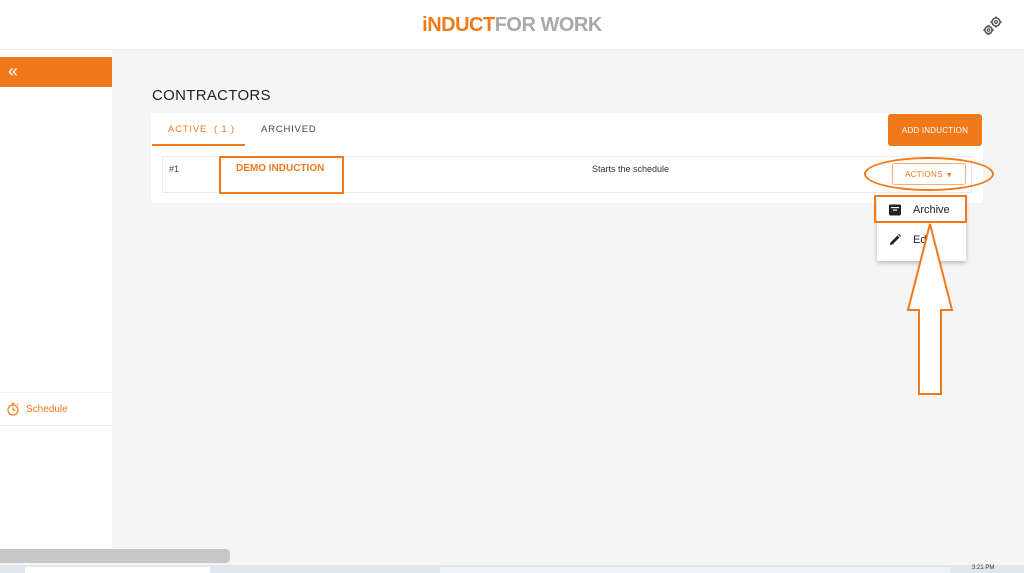 This screenshot has height=573, width=1024. Describe the element at coordinates (930, 309) in the screenshot. I see `up-arrow-annotation` at that location.